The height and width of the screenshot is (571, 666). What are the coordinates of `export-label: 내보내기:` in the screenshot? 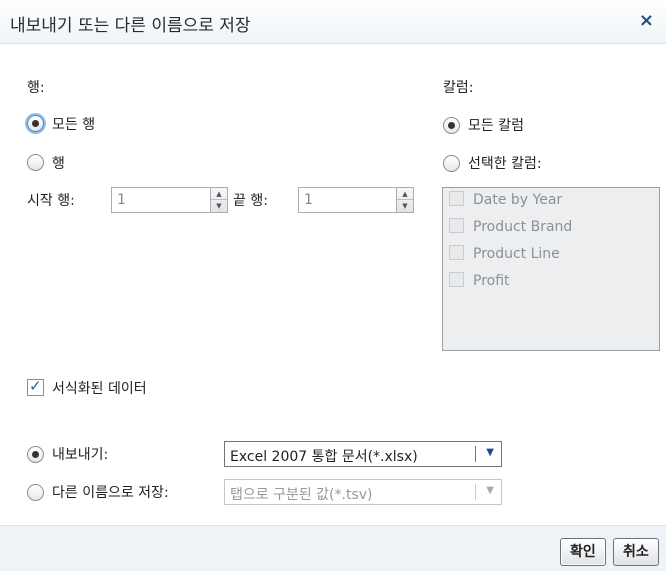 It's located at (80, 454).